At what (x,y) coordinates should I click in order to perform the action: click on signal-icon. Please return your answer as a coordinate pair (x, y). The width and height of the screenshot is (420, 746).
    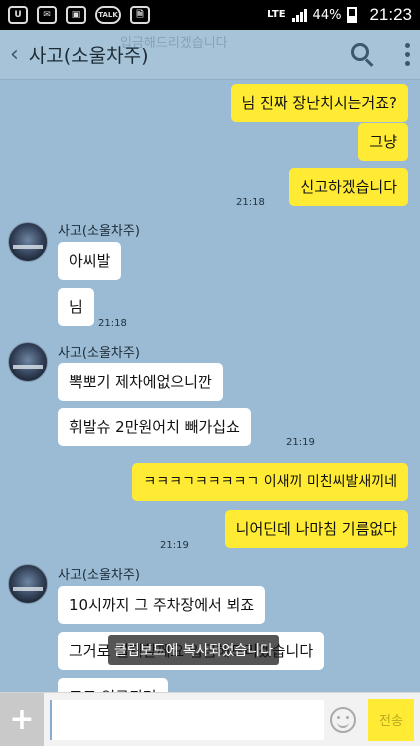
    Looking at the image, I should click on (299, 15).